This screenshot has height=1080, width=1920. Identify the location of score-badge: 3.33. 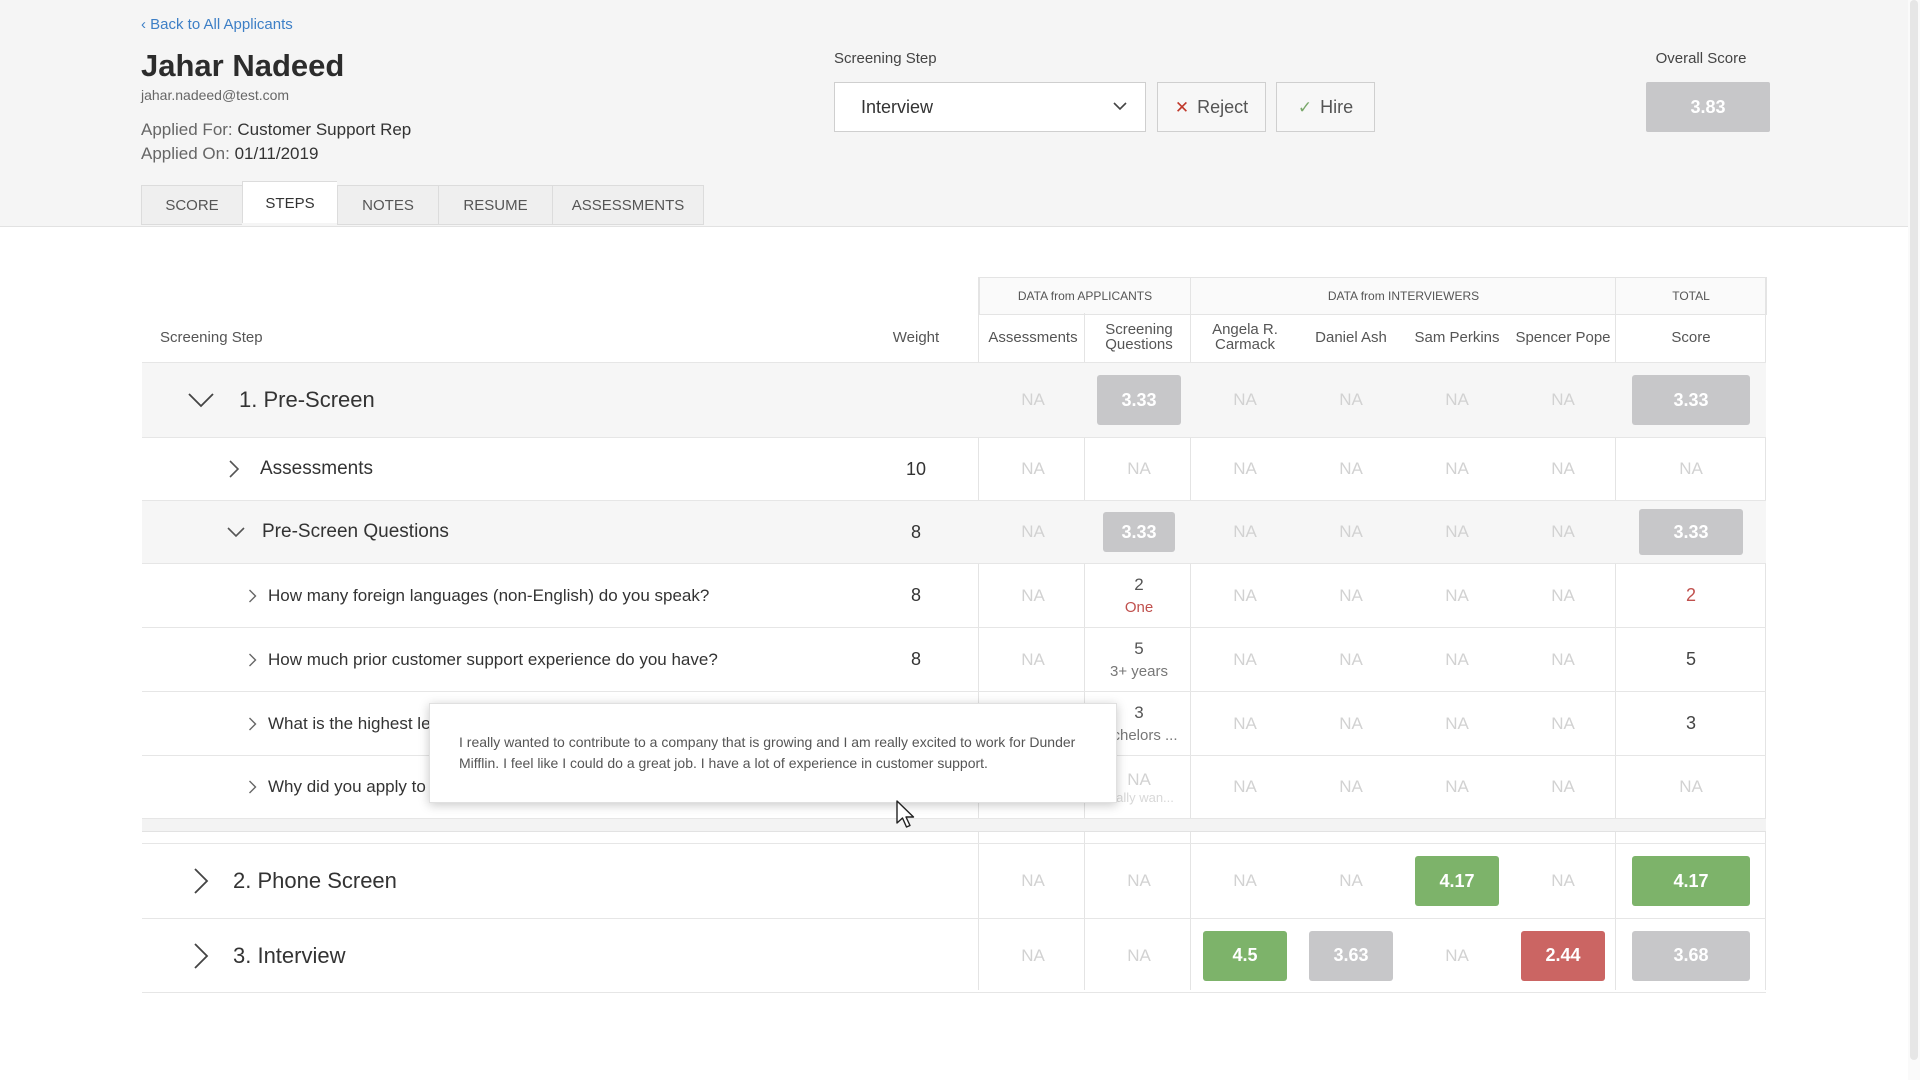
(1139, 532).